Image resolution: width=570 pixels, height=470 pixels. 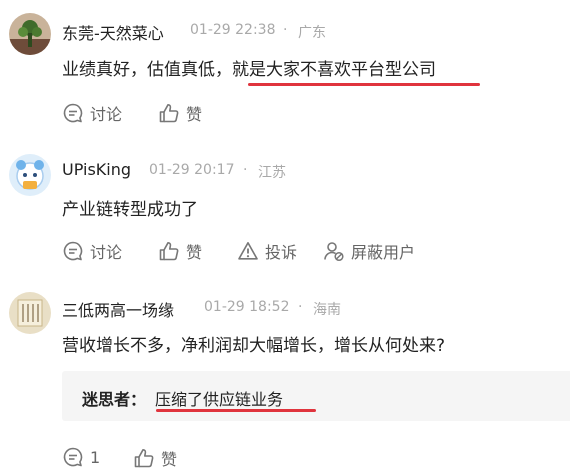 What do you see at coordinates (316, 396) in the screenshot?
I see `reply-quote: 迷思者： 压缩了供应链业务` at bounding box center [316, 396].